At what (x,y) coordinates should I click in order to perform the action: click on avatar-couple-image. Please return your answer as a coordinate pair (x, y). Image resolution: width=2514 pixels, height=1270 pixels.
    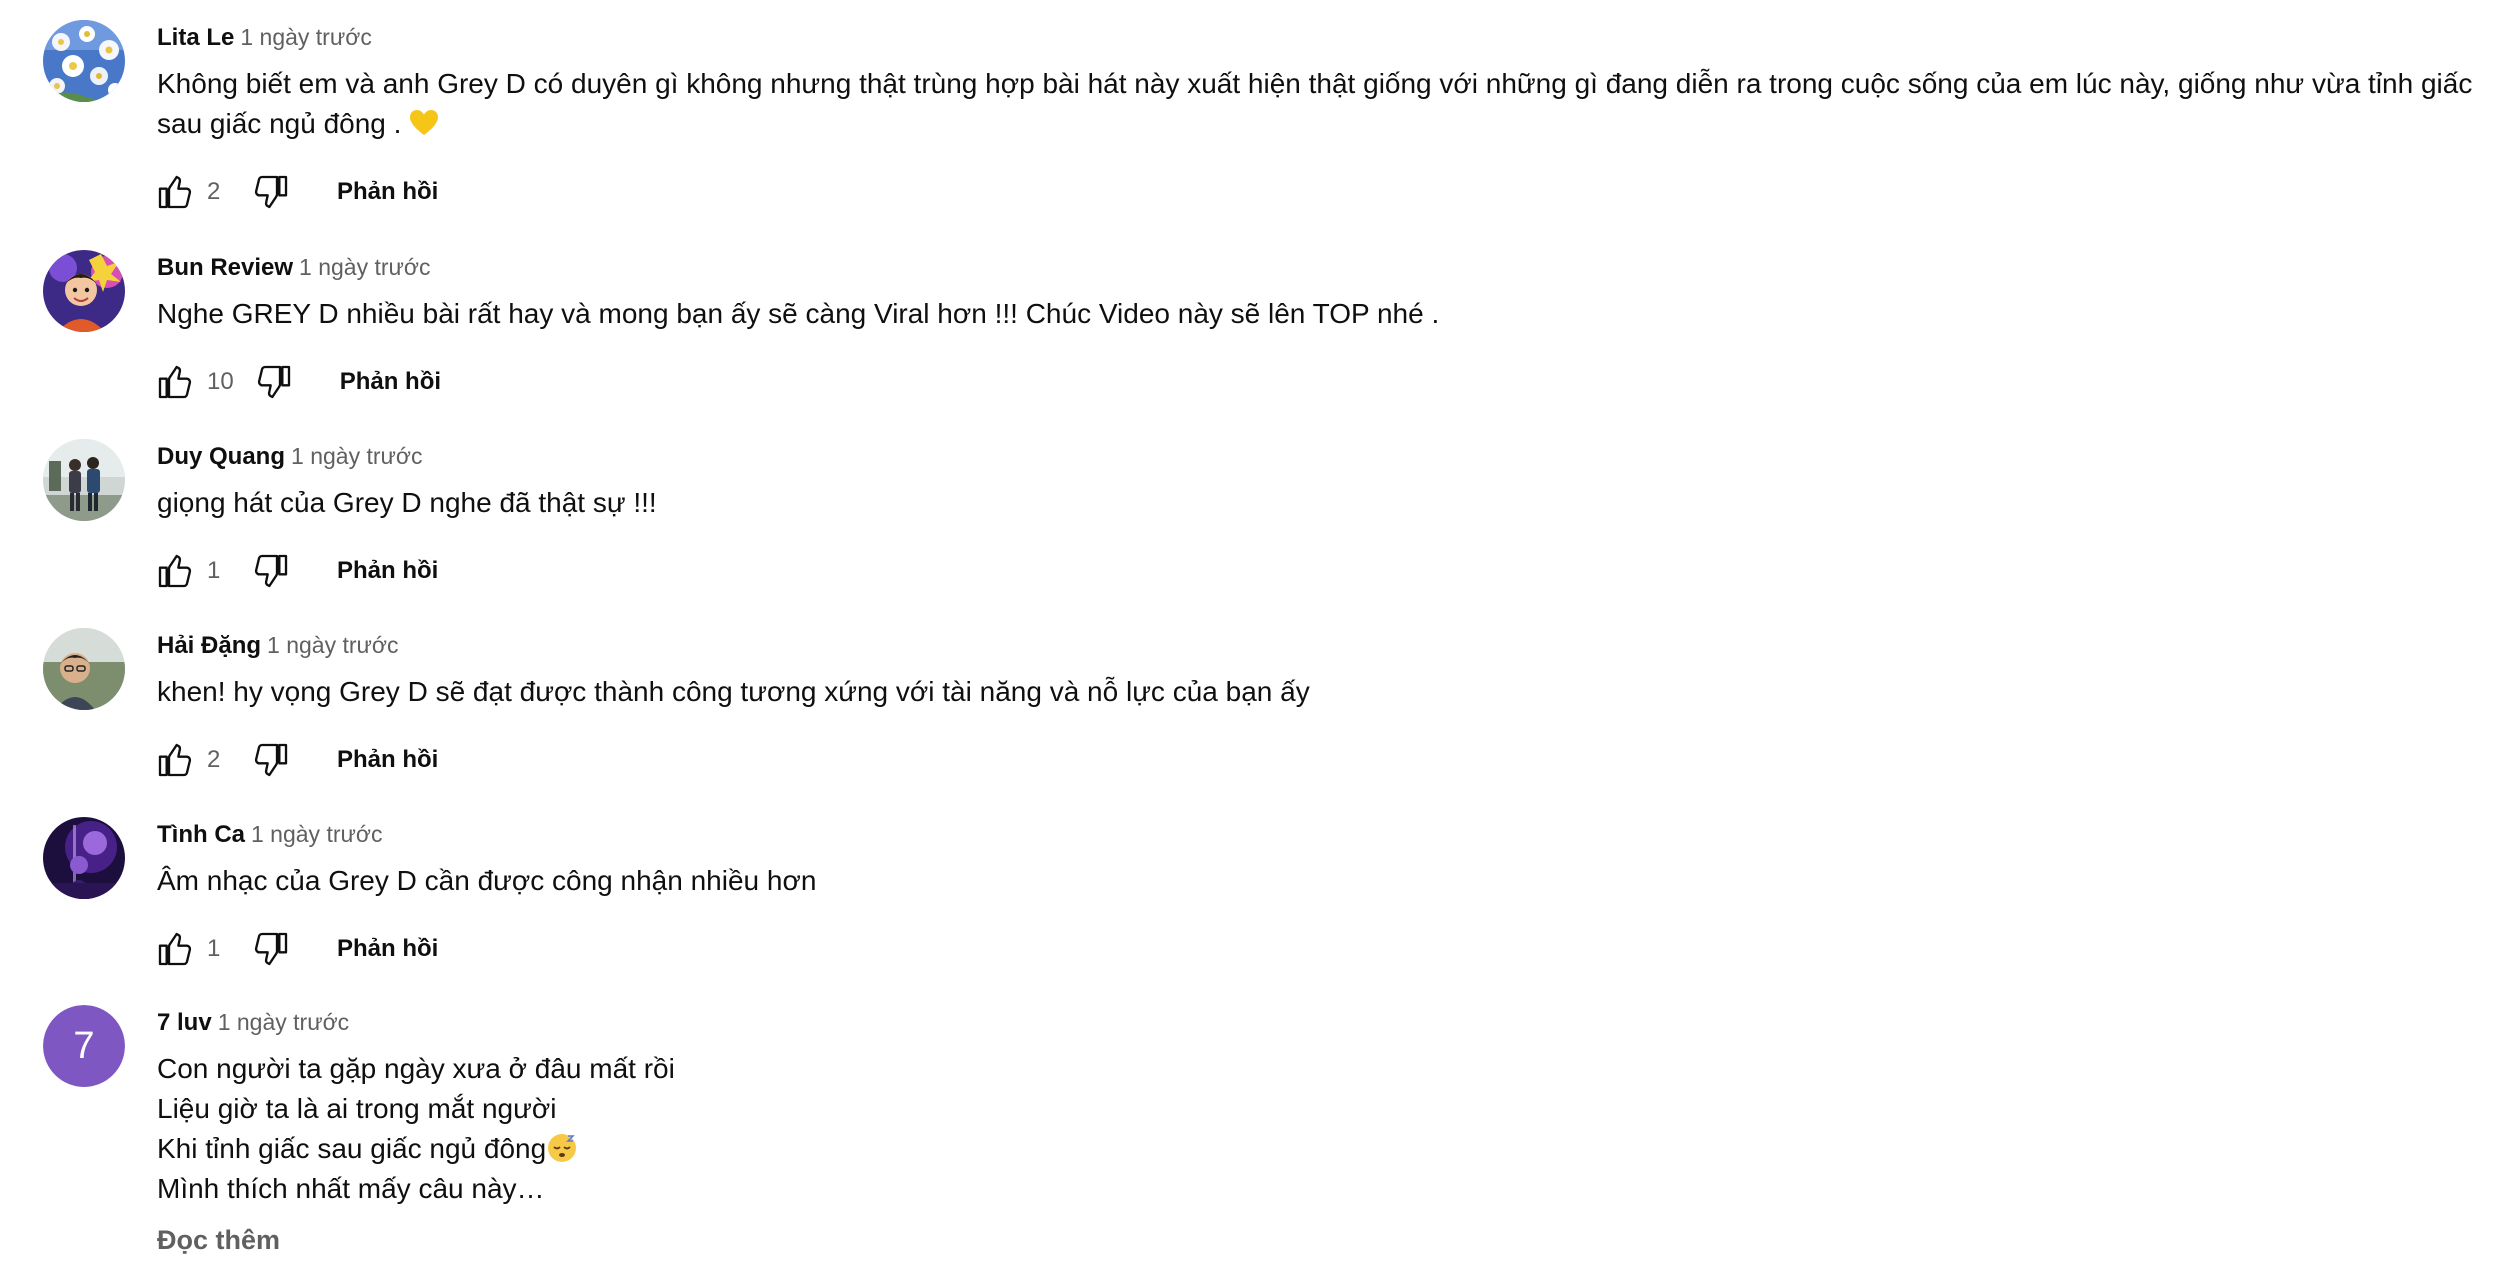
    Looking at the image, I should click on (84, 480).